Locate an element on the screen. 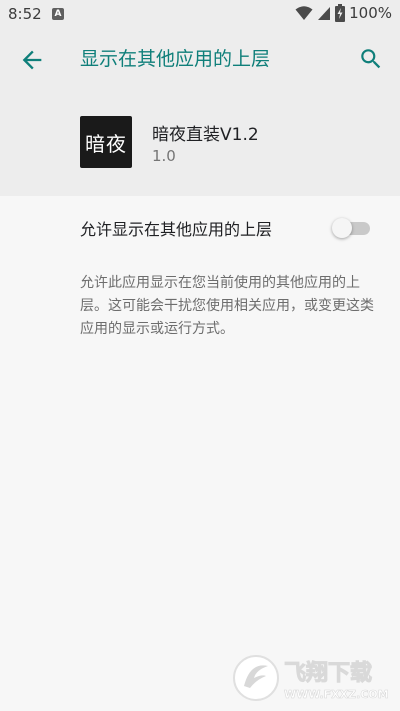 This screenshot has height=711, width=400. status-icons: 100% is located at coordinates (343, 13).